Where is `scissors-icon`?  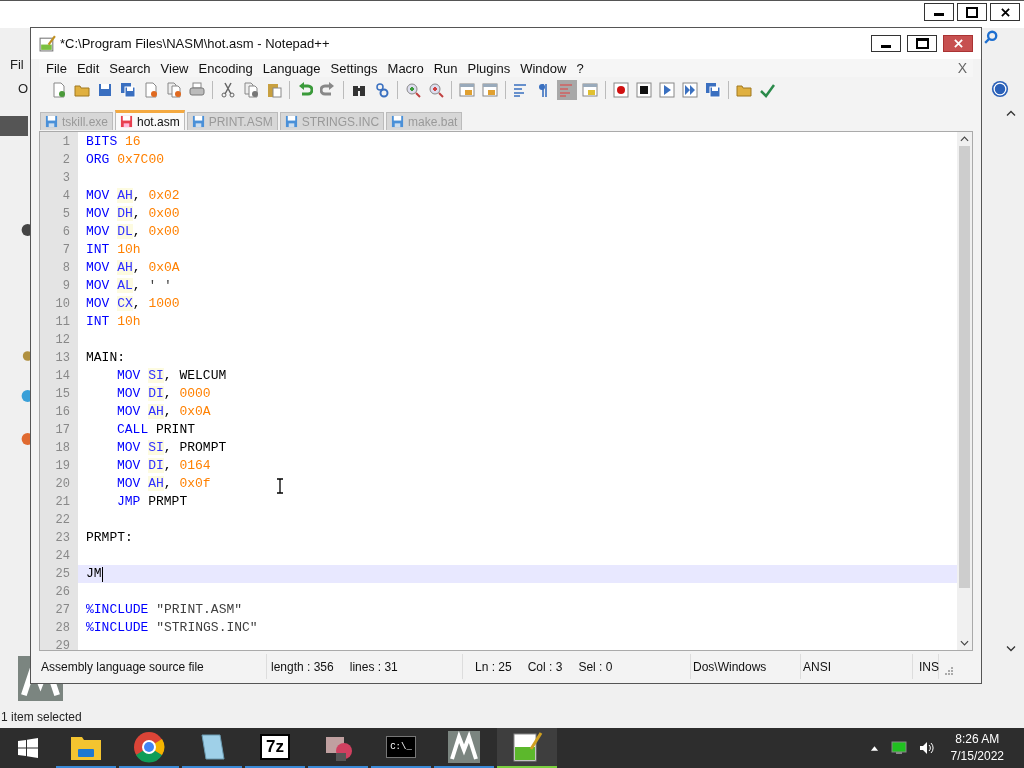 scissors-icon is located at coordinates (228, 89).